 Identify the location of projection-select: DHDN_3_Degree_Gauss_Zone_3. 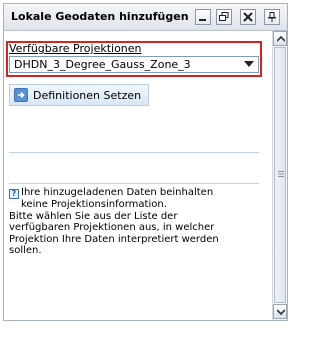
(134, 64).